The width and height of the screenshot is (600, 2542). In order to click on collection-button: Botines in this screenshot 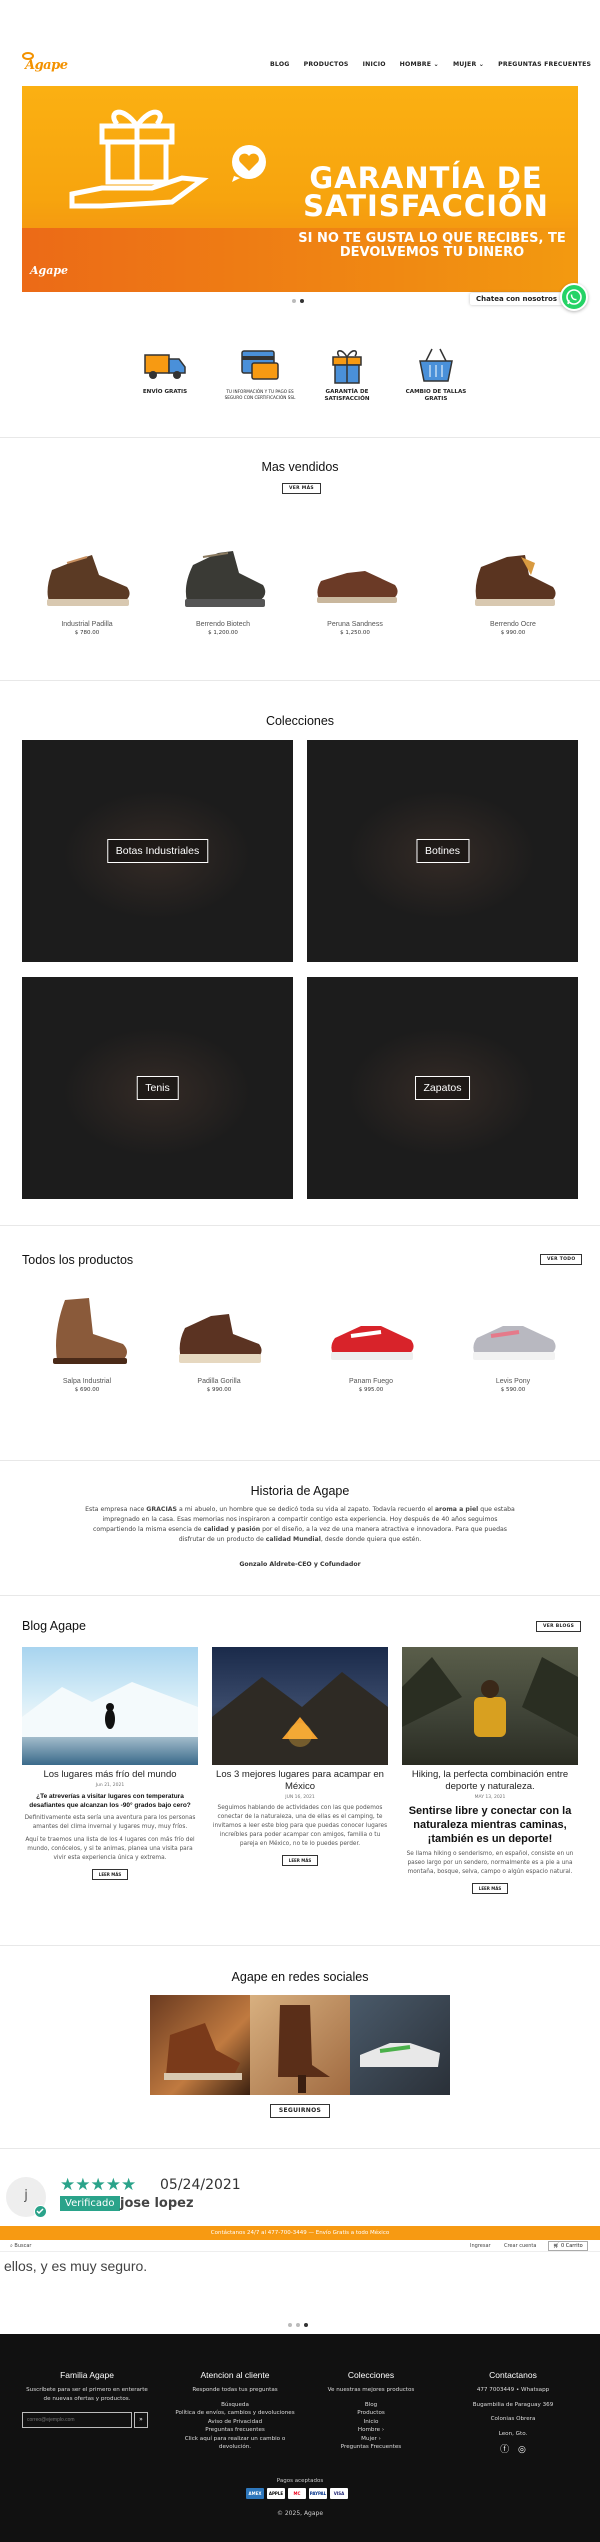, I will do `click(442, 851)`.